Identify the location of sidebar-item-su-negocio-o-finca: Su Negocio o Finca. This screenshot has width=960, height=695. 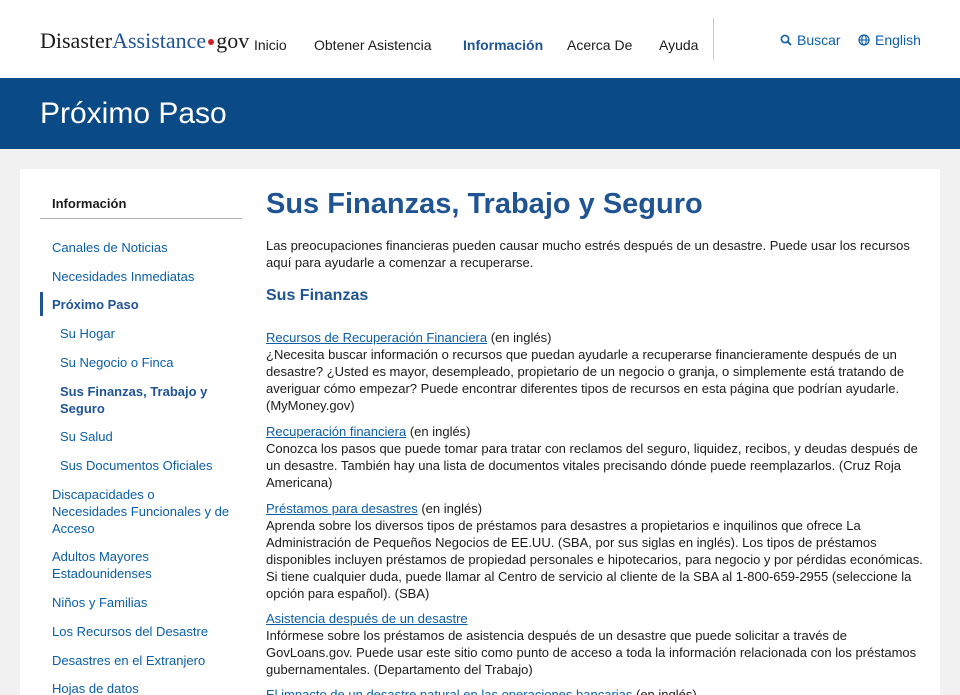
(116, 362).